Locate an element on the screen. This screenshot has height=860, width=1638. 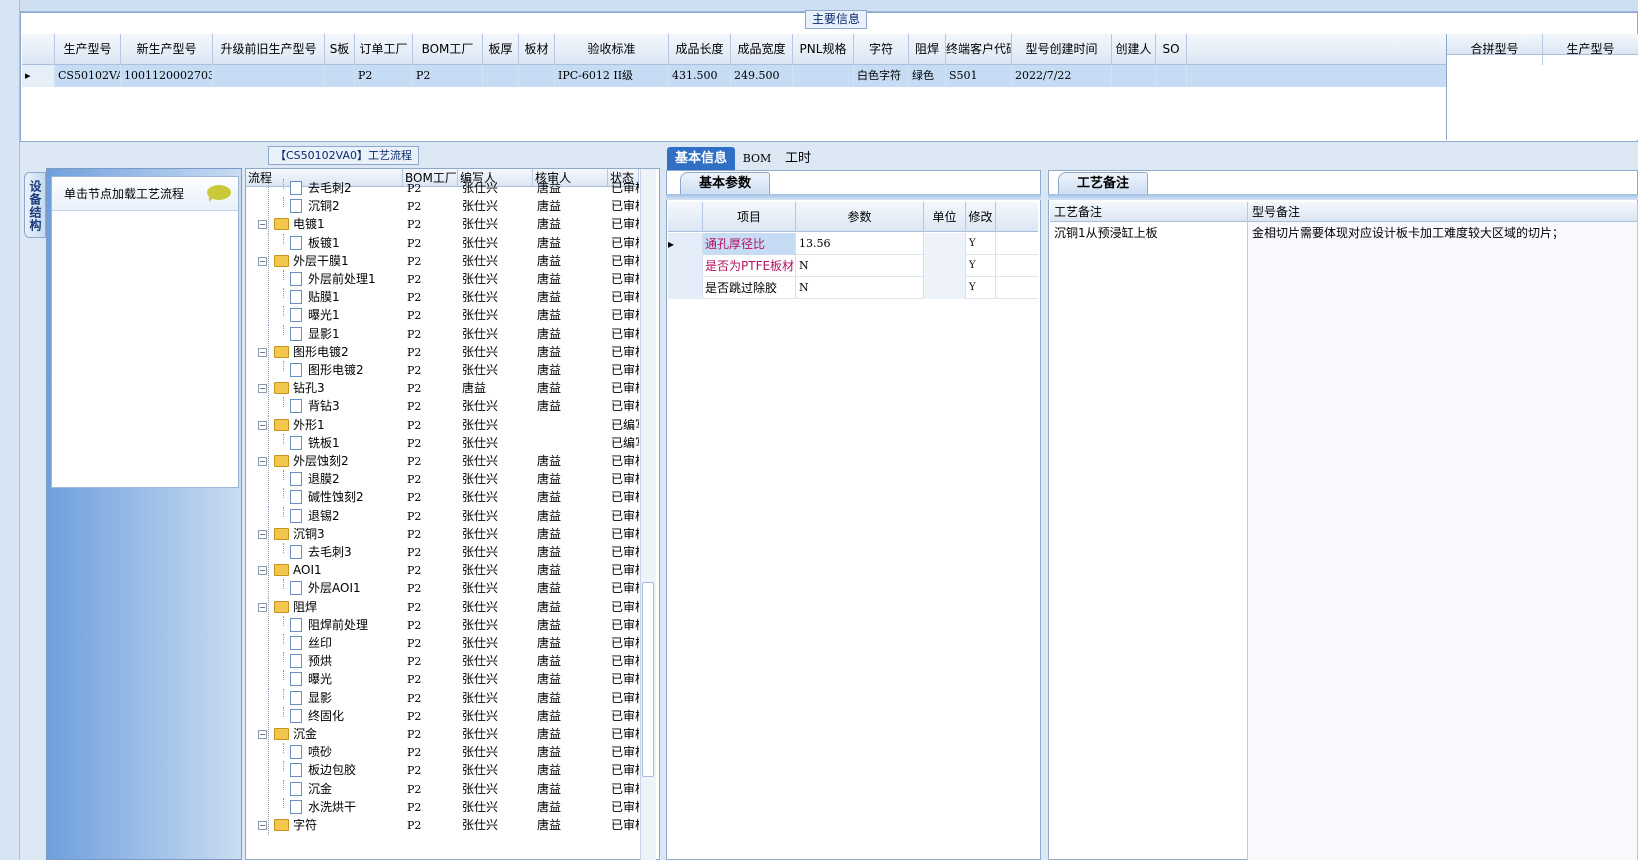
tree-row: − 钻孔3 P2 唐益 唐益 已审核 is located at coordinates (442, 389).